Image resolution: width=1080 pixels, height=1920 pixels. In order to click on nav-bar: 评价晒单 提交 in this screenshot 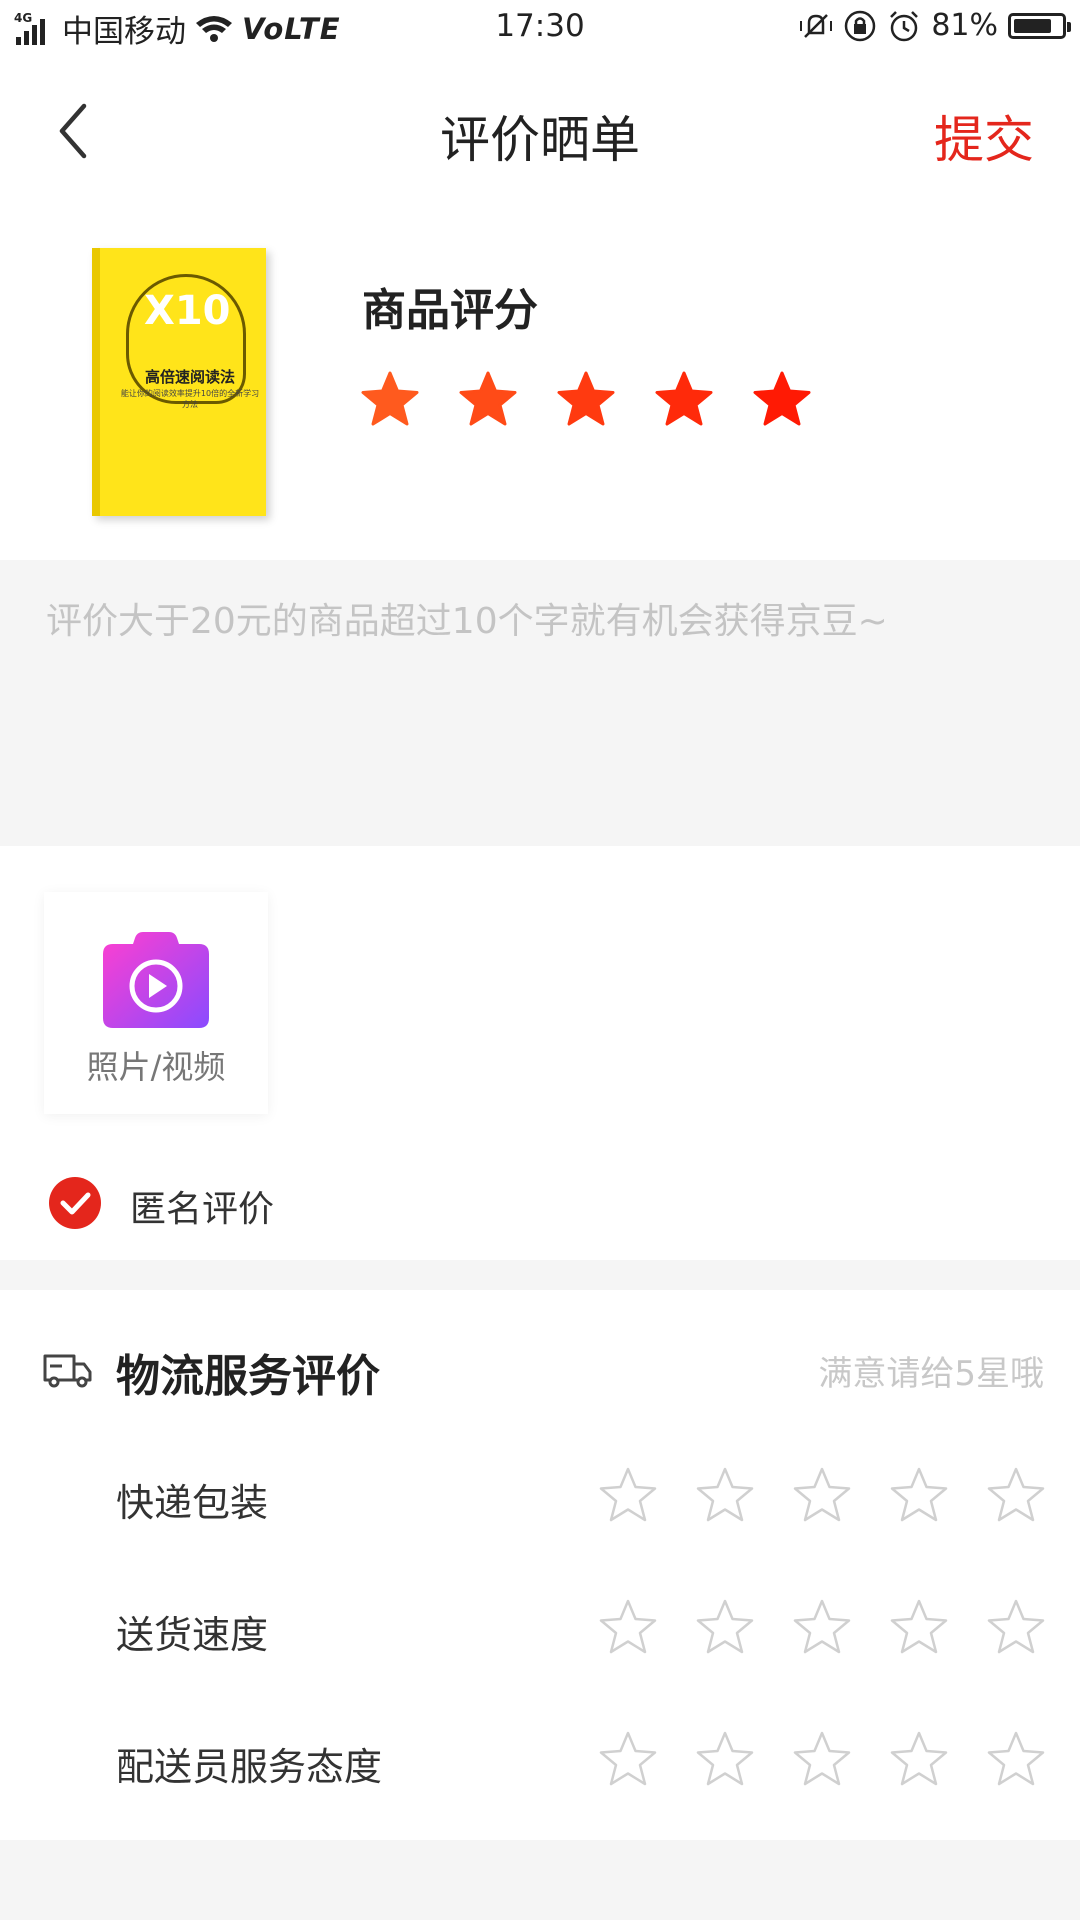, I will do `click(540, 129)`.